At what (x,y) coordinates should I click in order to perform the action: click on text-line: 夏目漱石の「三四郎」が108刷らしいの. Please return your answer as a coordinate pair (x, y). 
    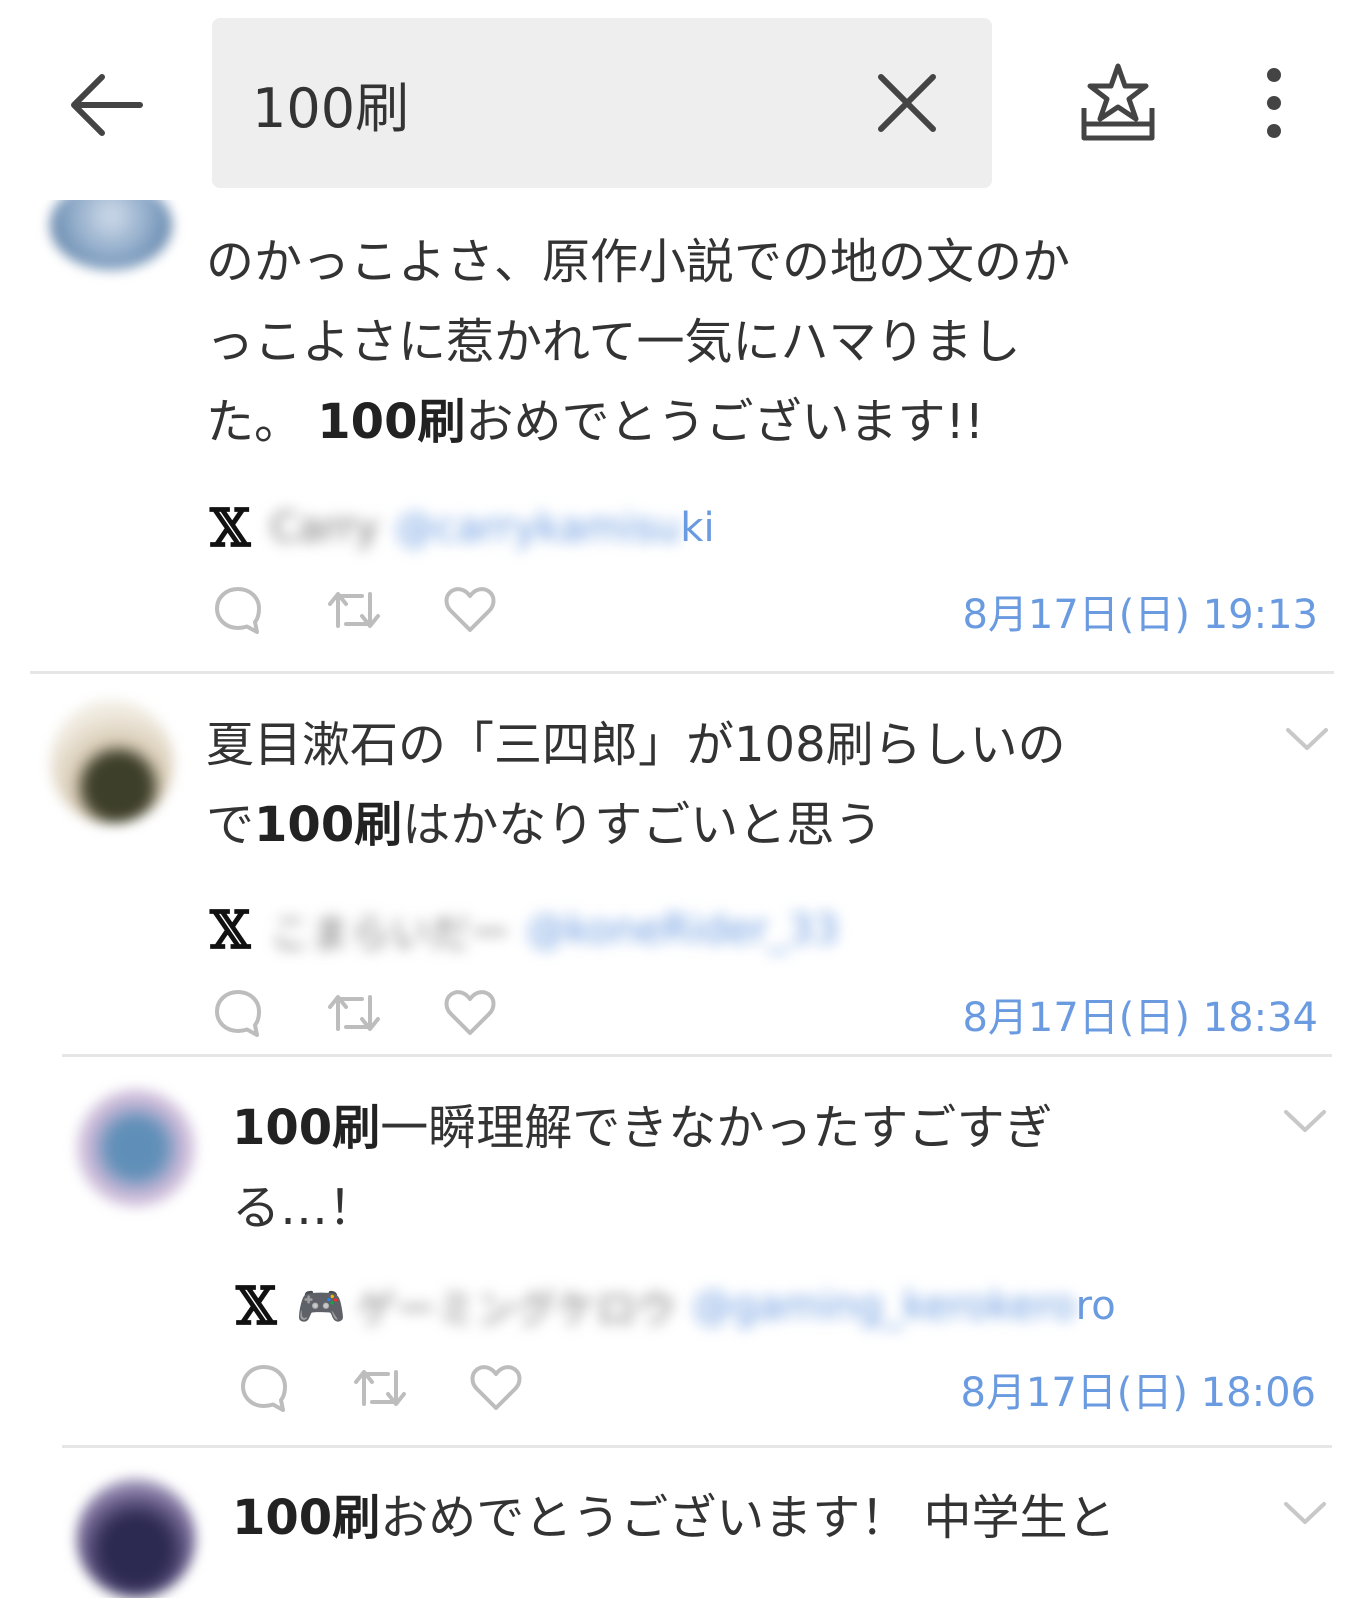
    Looking at the image, I should click on (636, 745).